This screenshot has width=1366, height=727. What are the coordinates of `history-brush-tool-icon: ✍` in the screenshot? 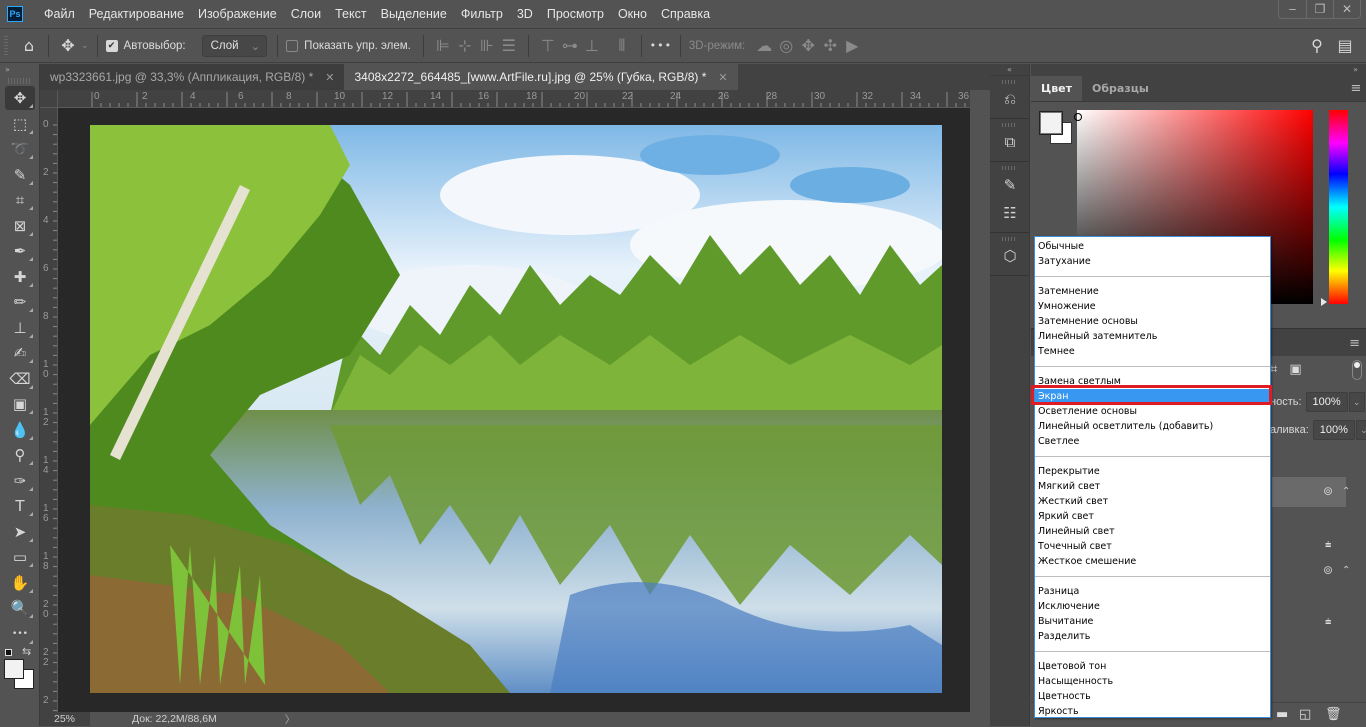 It's located at (20, 353).